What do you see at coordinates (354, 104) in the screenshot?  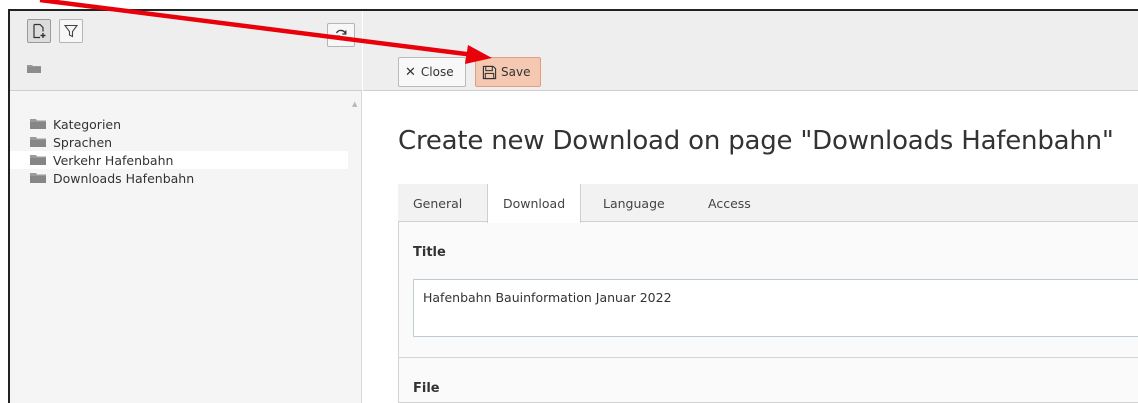 I see `tree-scroll-up-icon: ▲` at bounding box center [354, 104].